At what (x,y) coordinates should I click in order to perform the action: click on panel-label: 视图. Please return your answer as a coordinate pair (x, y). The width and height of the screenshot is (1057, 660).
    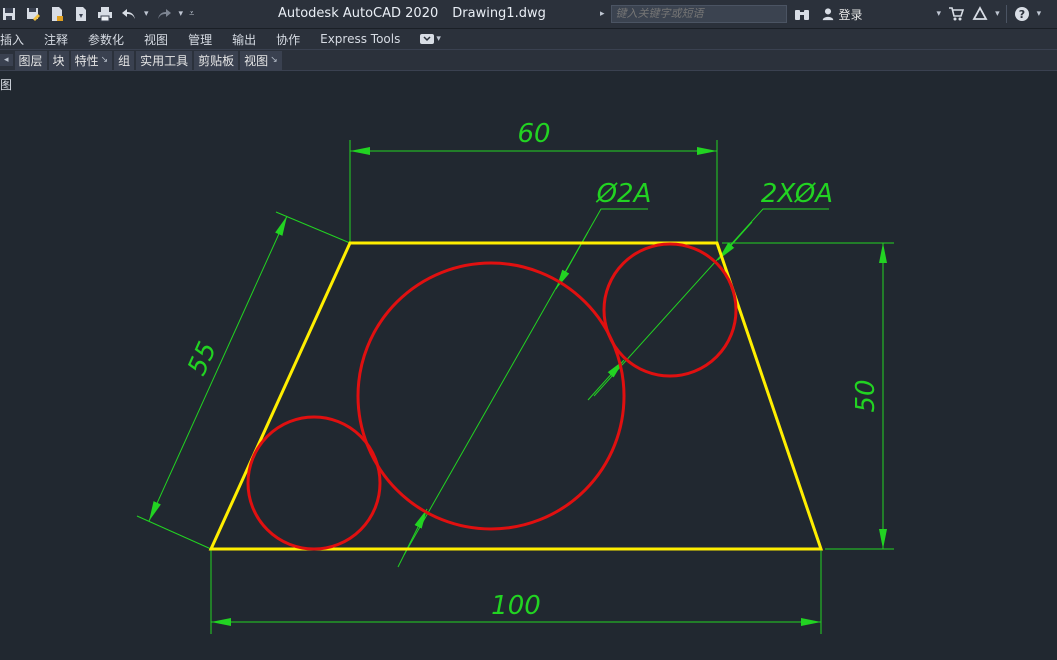
    Looking at the image, I should click on (256, 60).